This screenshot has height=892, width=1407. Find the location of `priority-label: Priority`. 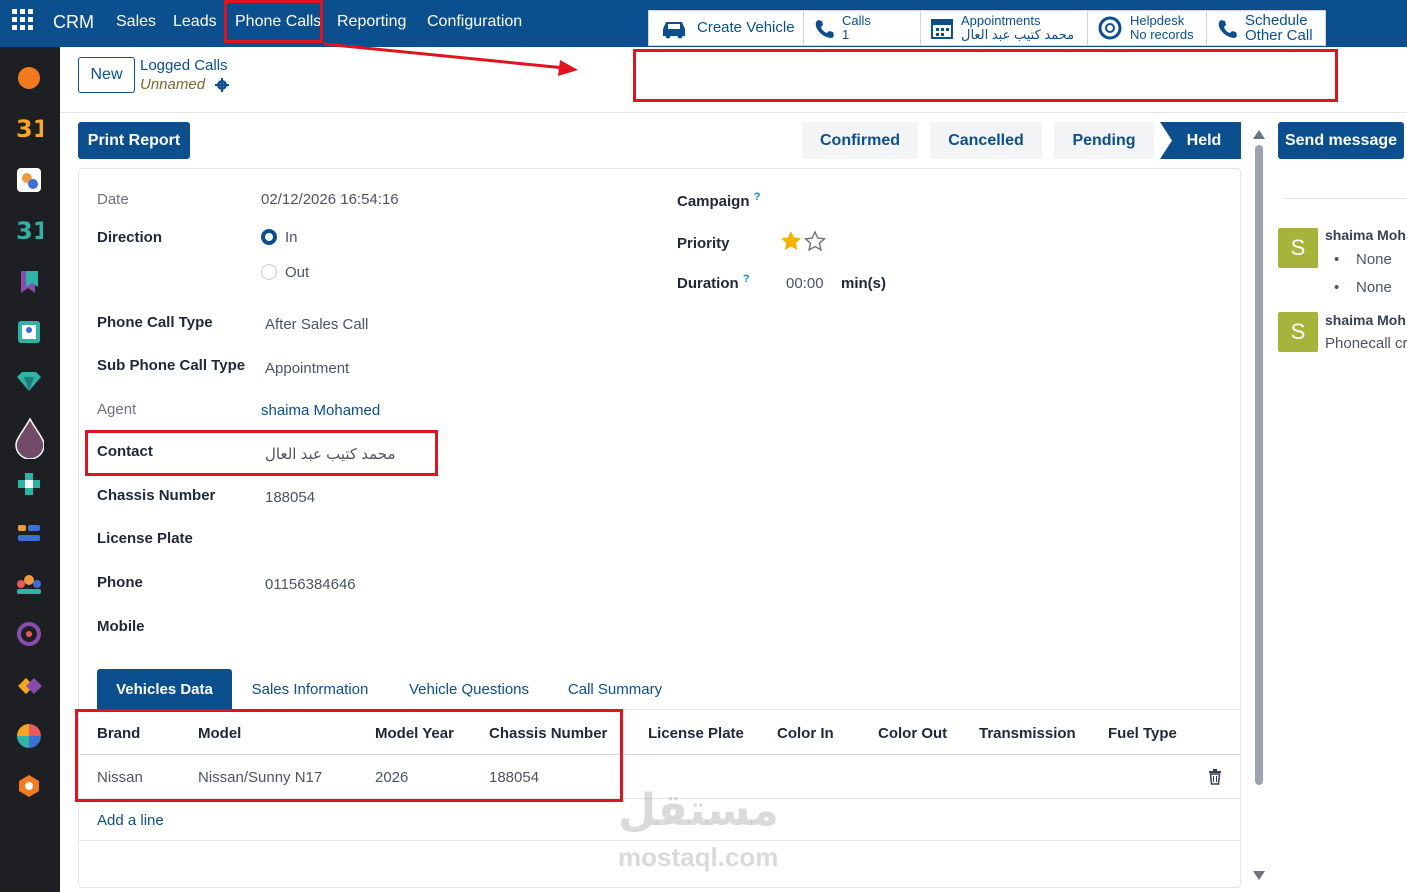

priority-label: Priority is located at coordinates (703, 243).